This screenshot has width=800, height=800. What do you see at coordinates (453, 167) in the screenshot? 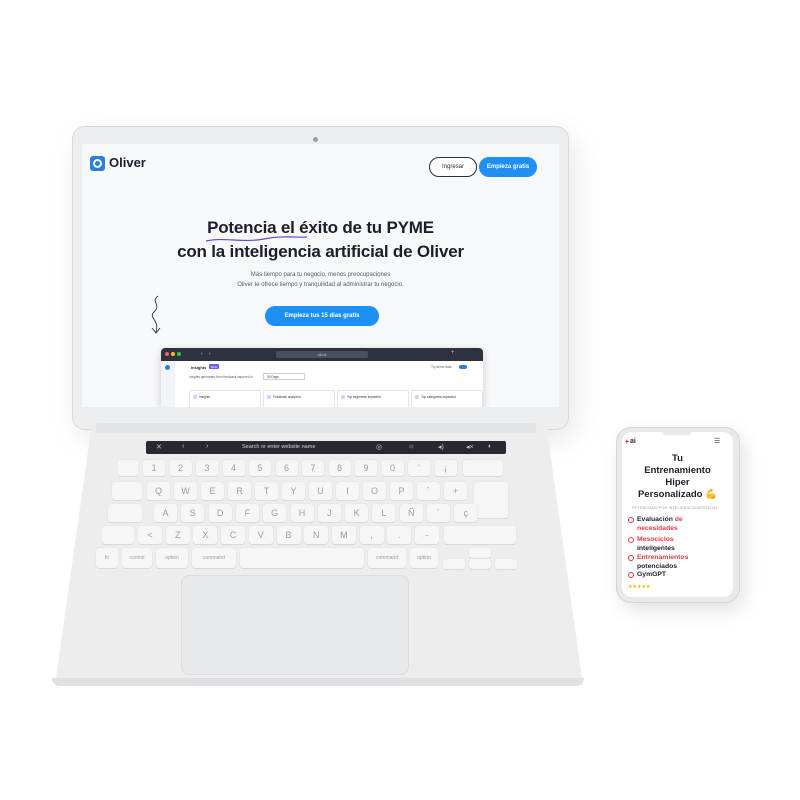
I see `login-button: Ingresar` at bounding box center [453, 167].